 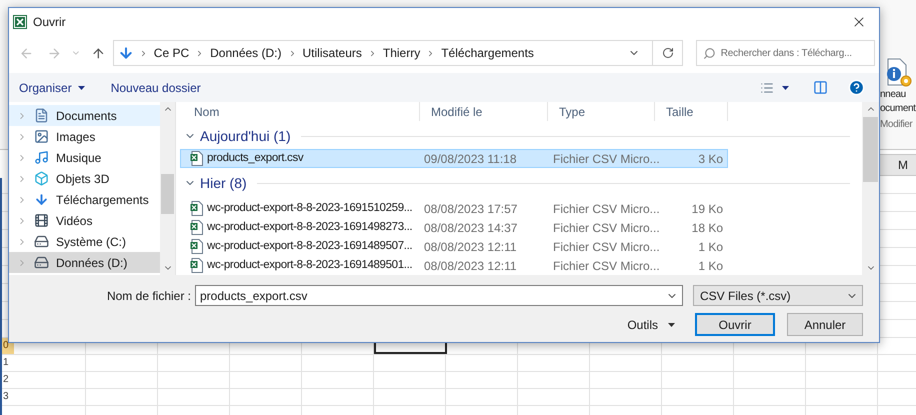 What do you see at coordinates (84, 241) in the screenshot?
I see `sidebar-item: Système (C:)` at bounding box center [84, 241].